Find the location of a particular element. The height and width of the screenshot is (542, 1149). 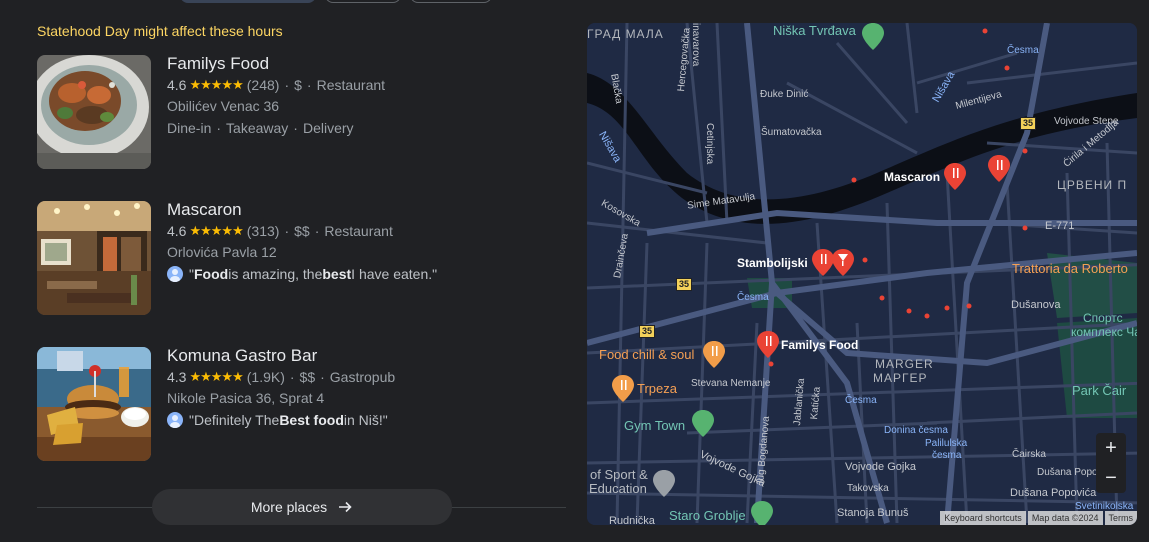

map-label: Stevana Nemanje is located at coordinates (731, 383).